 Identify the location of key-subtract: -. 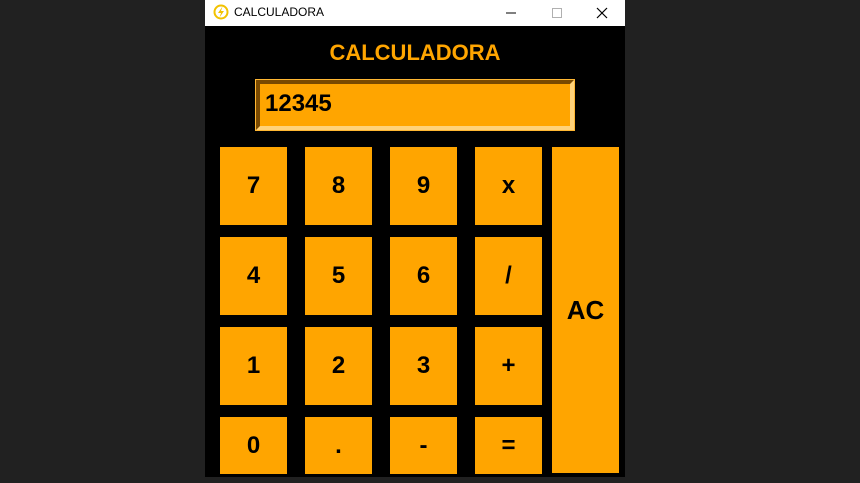
(423, 445).